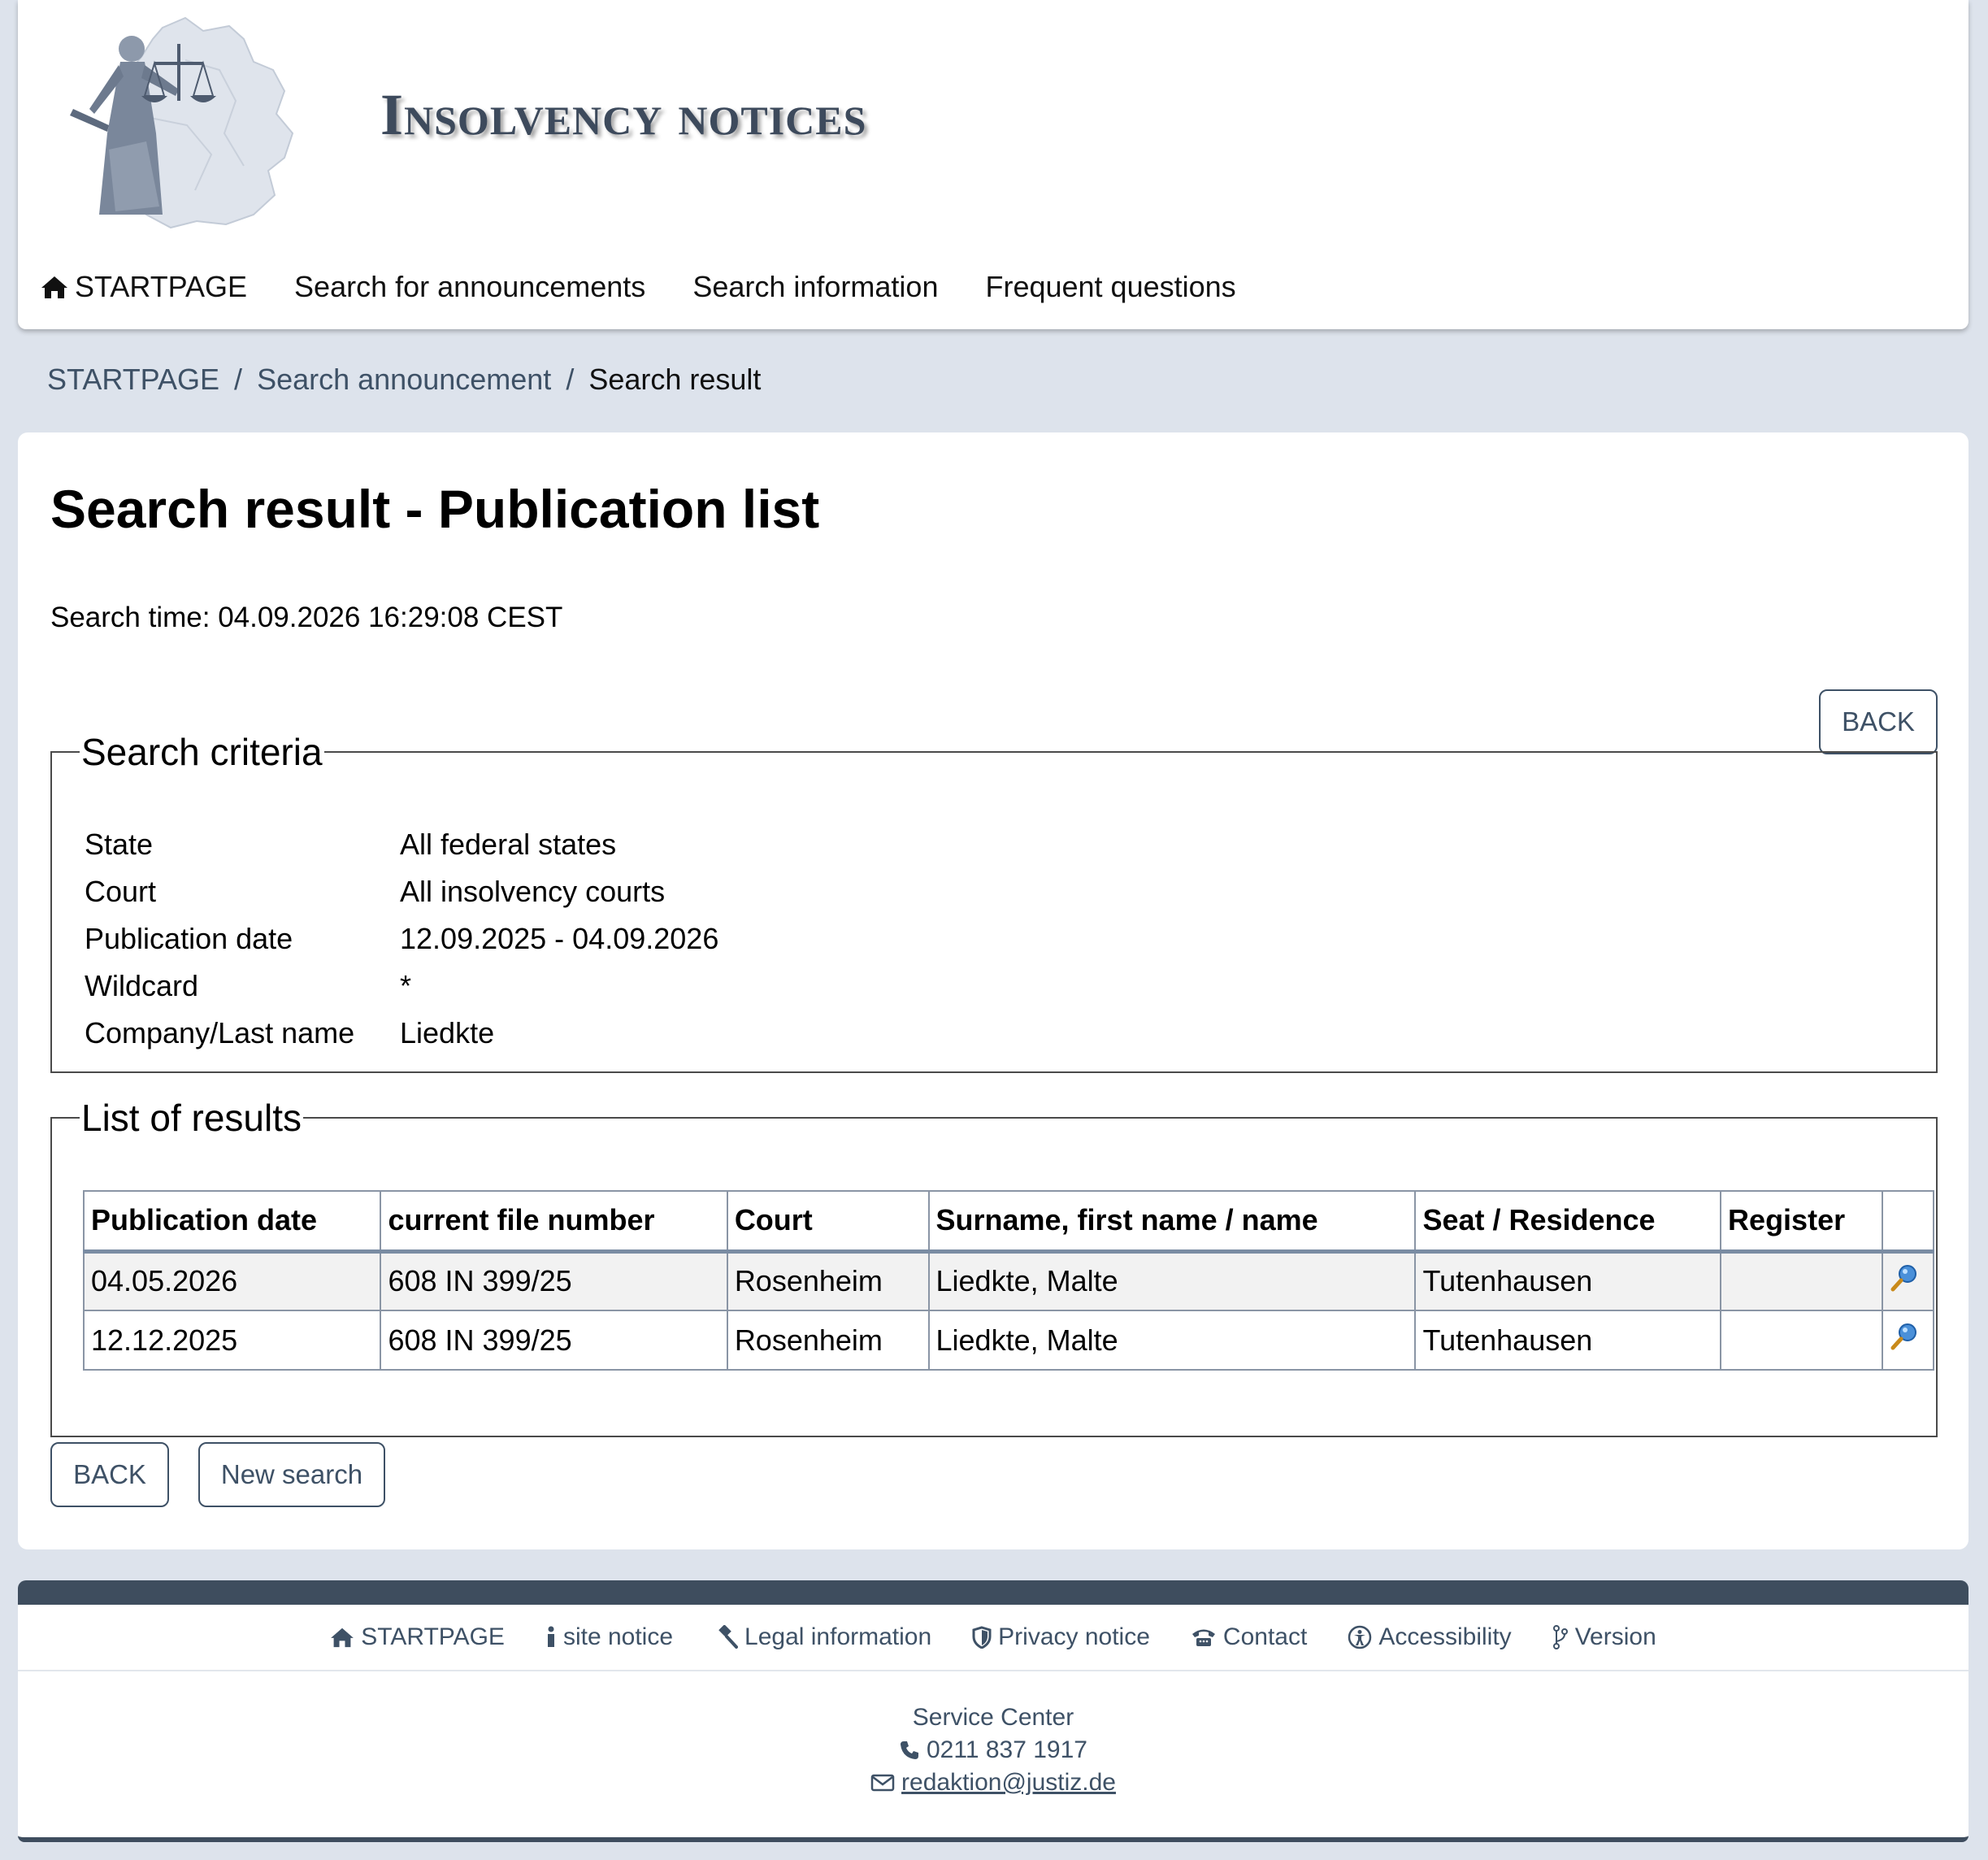  I want to click on new-search-button: New search, so click(291, 1474).